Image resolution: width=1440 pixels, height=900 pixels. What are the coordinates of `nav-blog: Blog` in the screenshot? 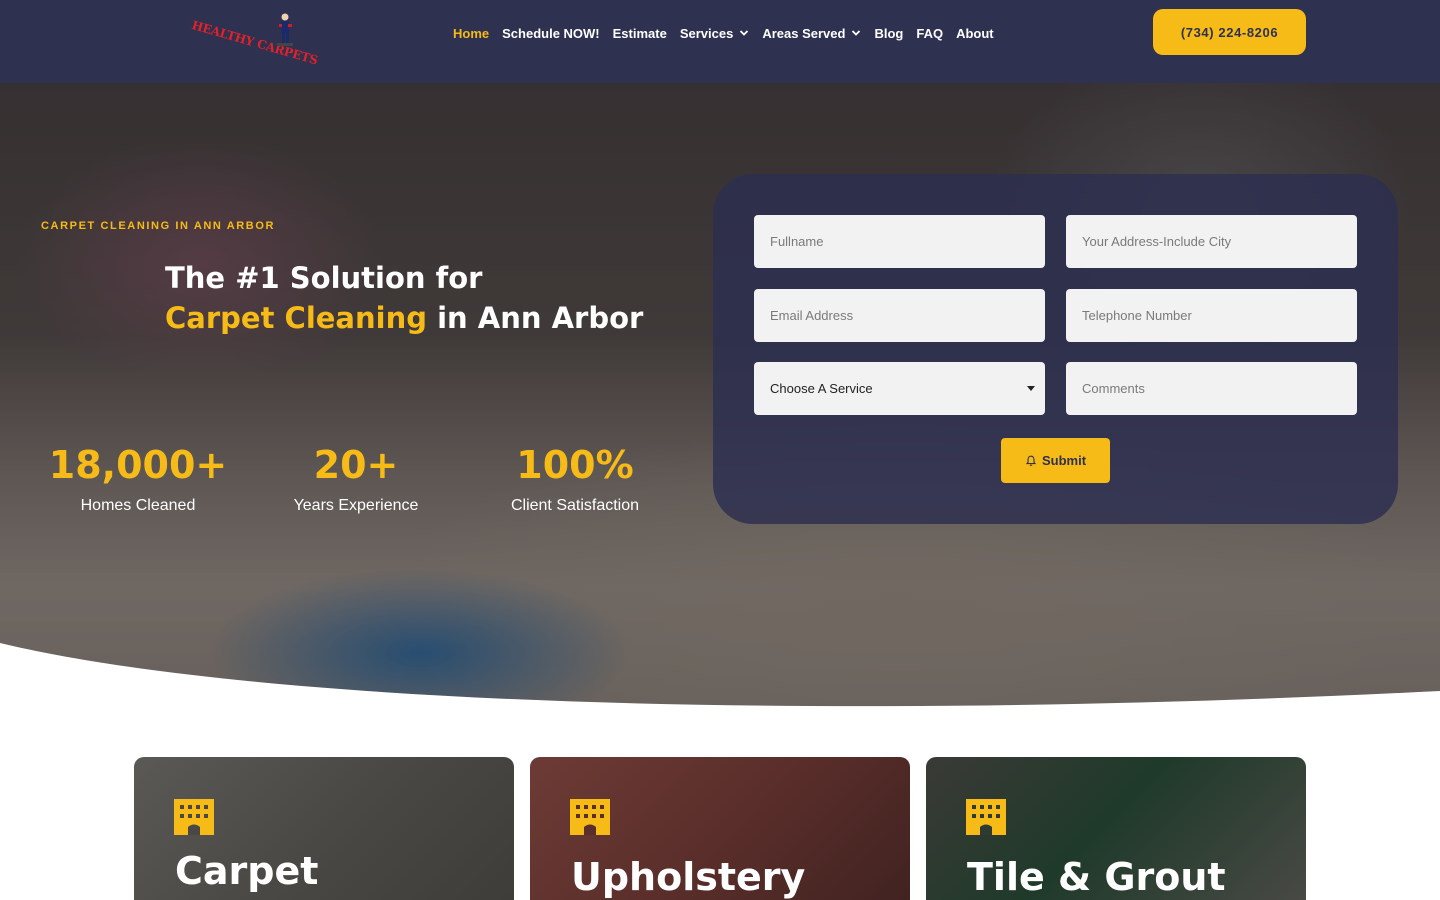 It's located at (888, 33).